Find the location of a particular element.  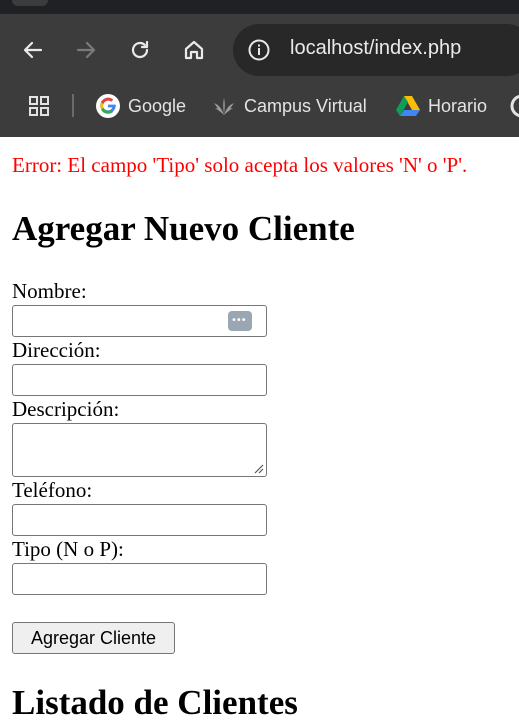

bookmark-google: Google is located at coordinates (141, 106).